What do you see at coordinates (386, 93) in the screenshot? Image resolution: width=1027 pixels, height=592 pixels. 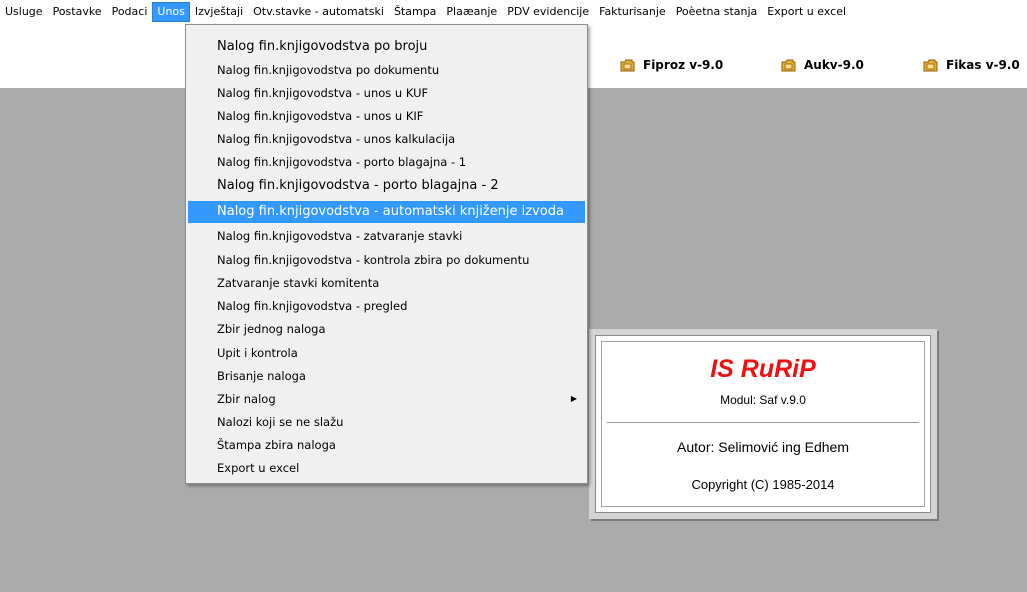 I see `menu-item-unos-kuf: Nalog fin.knjigovodstva - unos u KUF` at bounding box center [386, 93].